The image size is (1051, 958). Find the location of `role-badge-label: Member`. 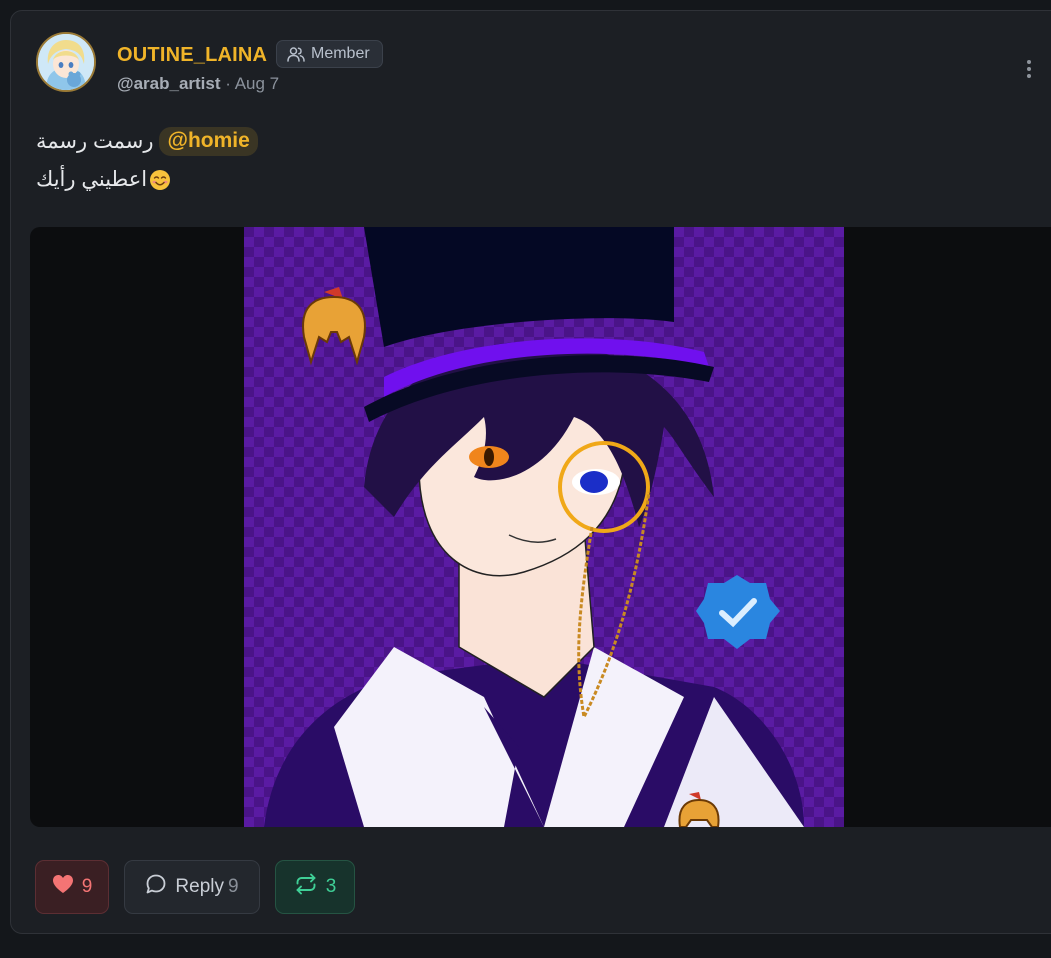

role-badge-label: Member is located at coordinates (340, 53).